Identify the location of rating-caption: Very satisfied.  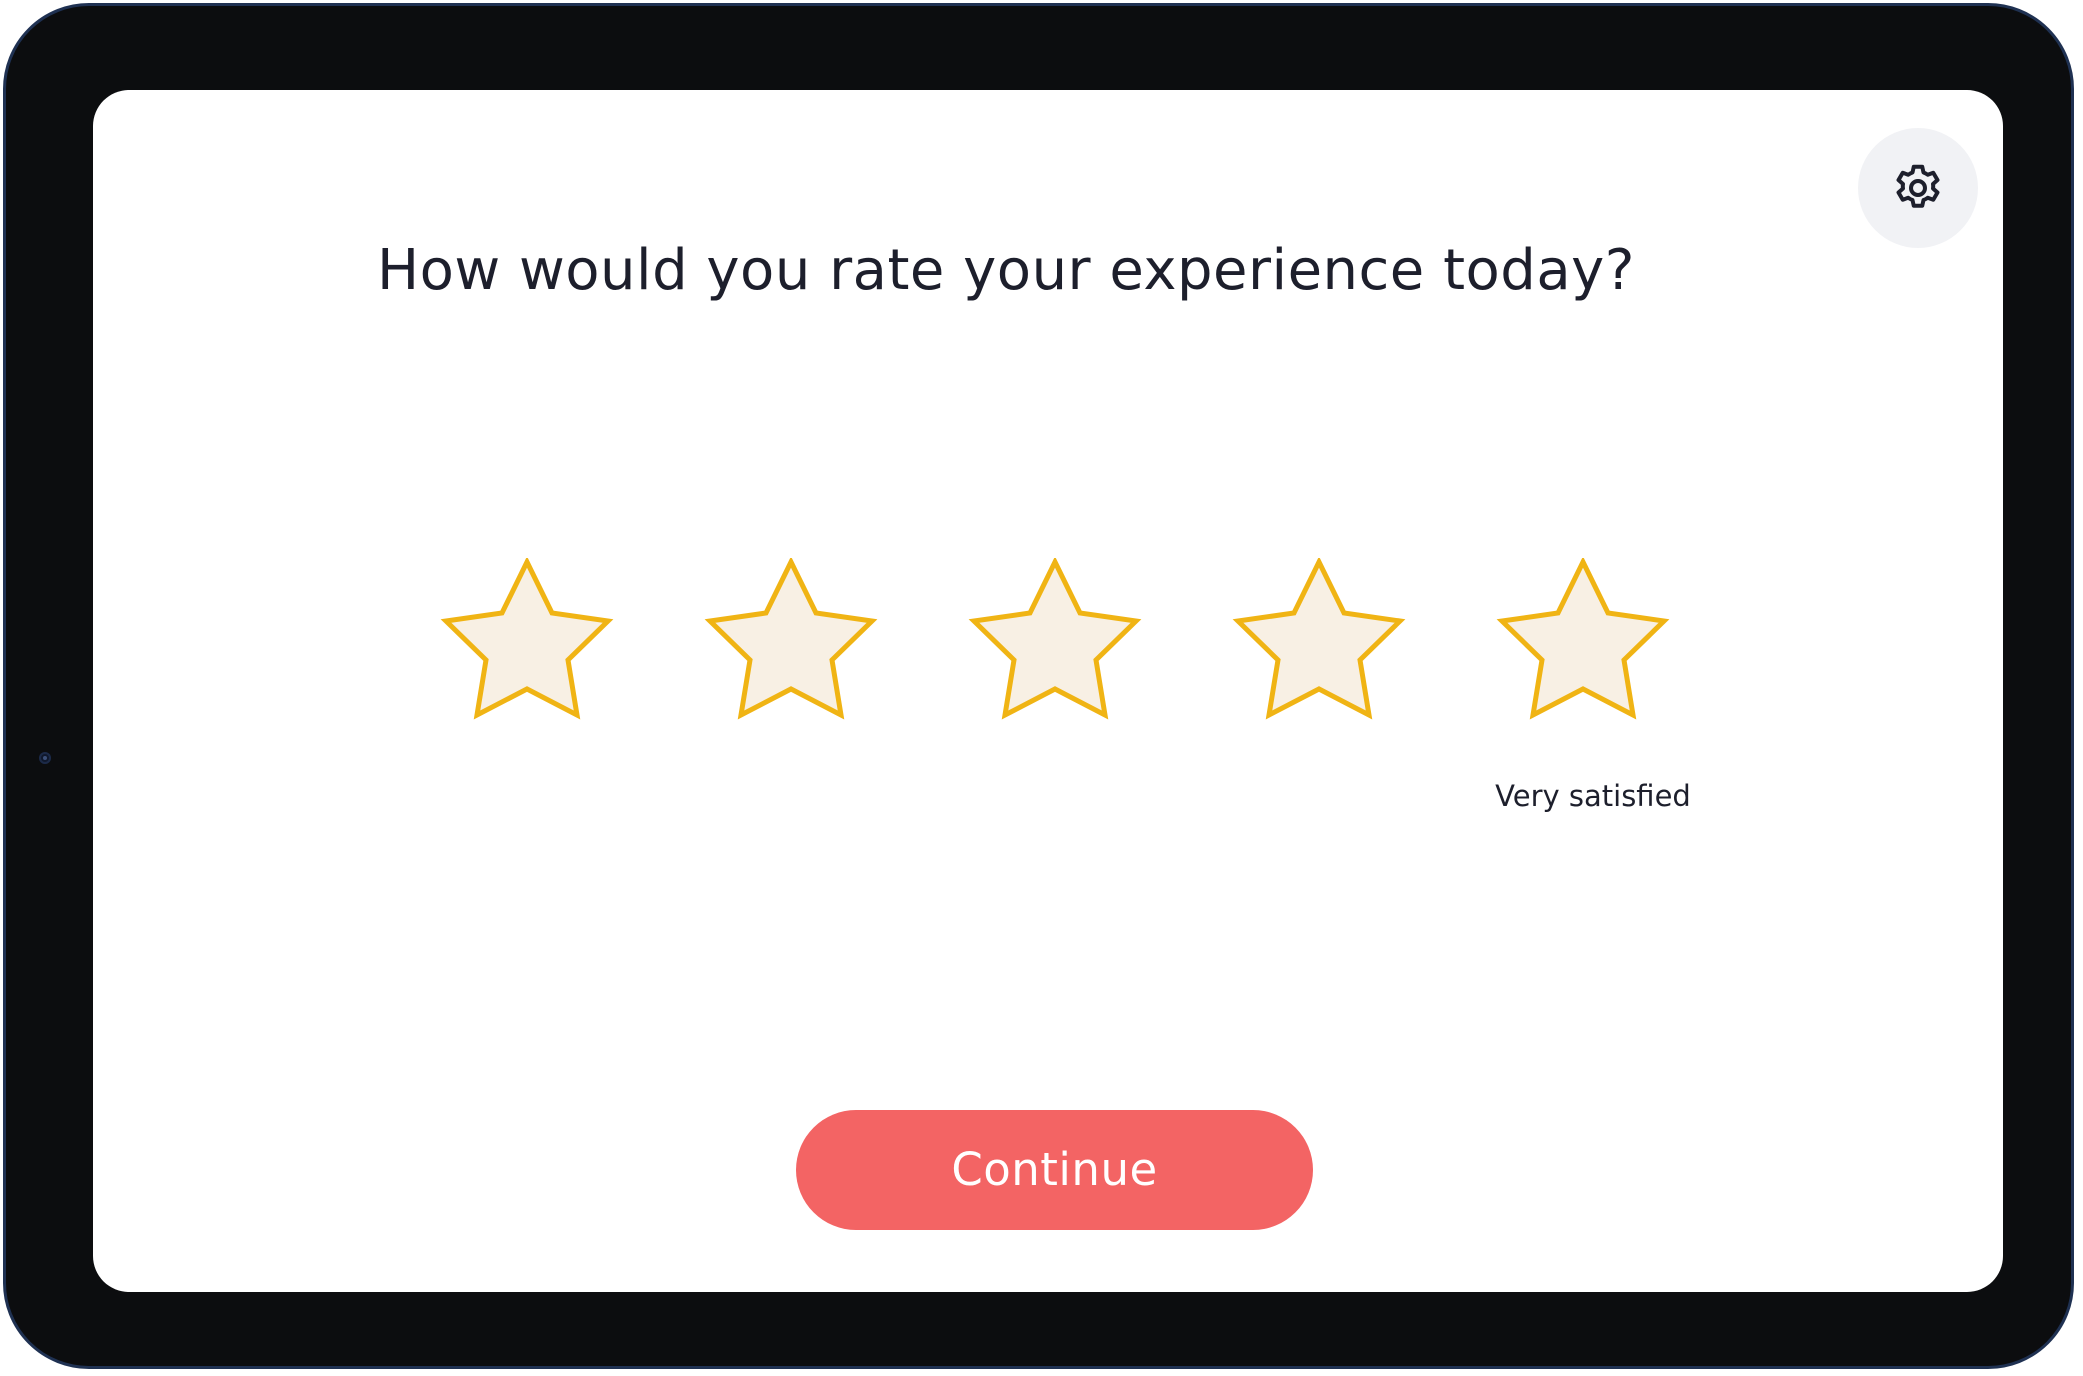
(1593, 796).